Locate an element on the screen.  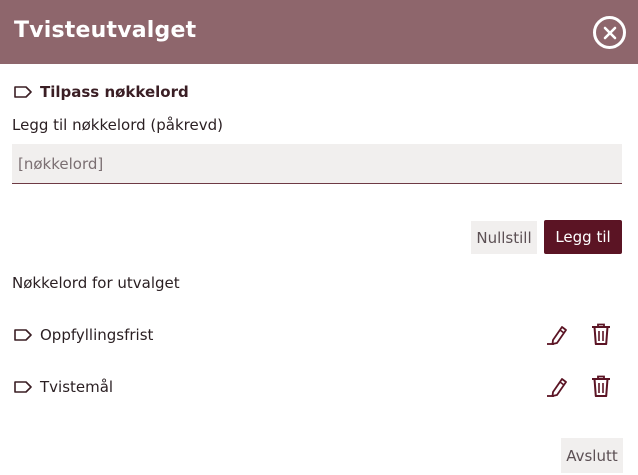
keyword-list-item: Oppfyllingsfrist is located at coordinates (319, 336).